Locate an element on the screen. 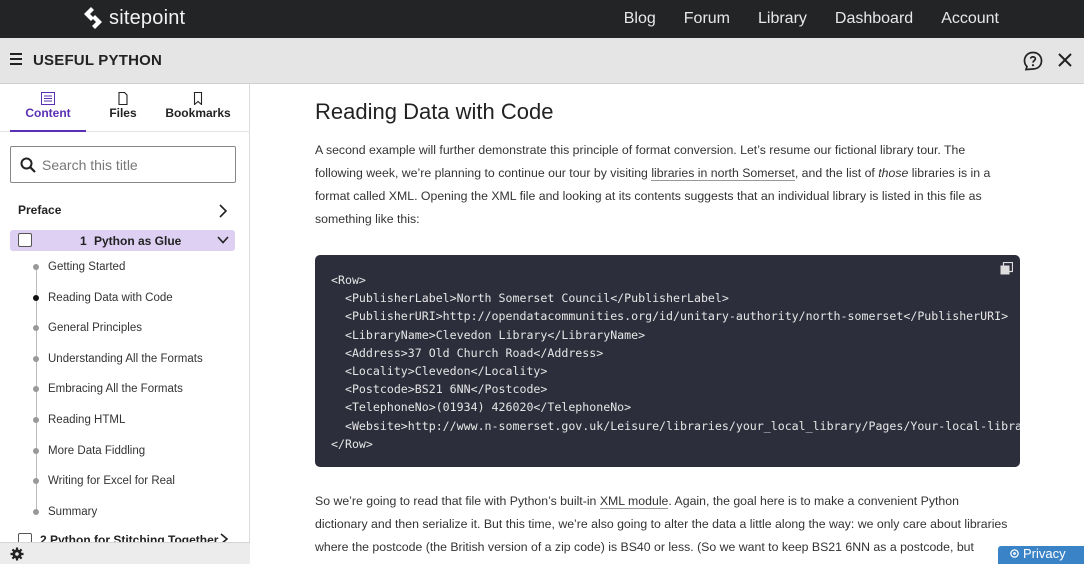 This screenshot has height=564, width=1084. bookmark-icon is located at coordinates (198, 98).